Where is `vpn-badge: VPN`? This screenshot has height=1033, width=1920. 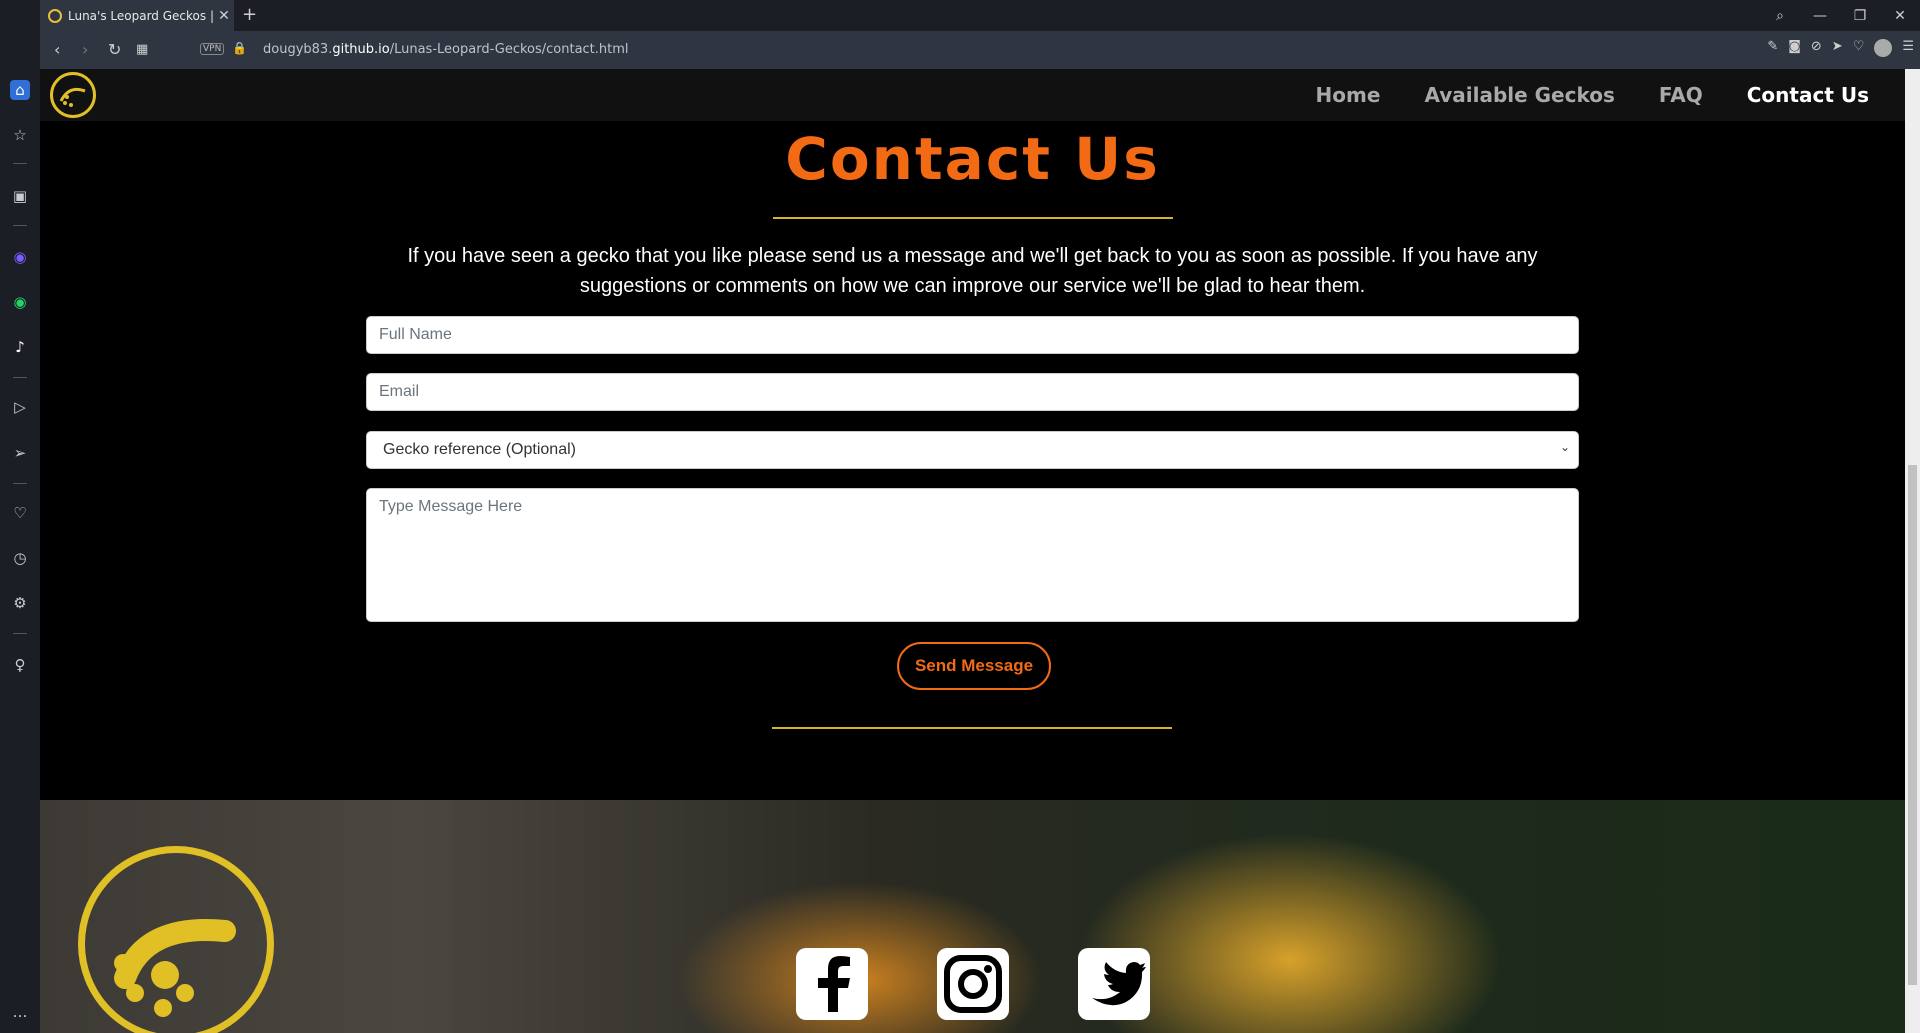 vpn-badge: VPN is located at coordinates (212, 49).